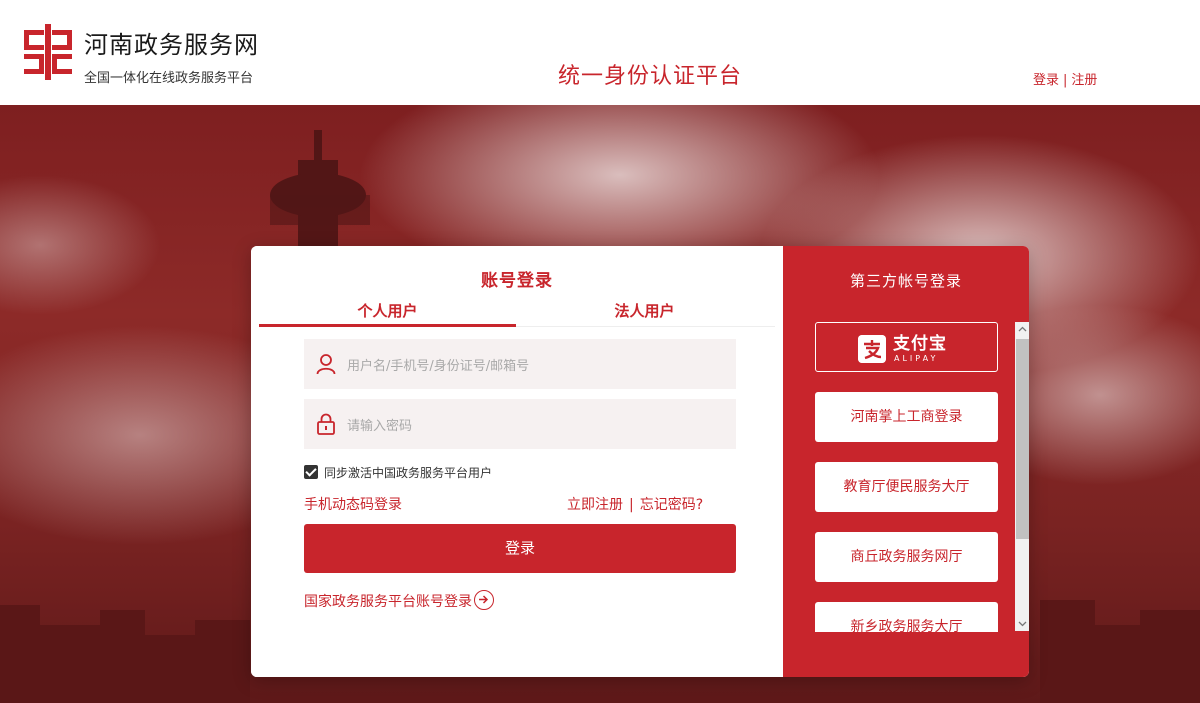  I want to click on alipay-login-button: 支付宝 ALIPAY, so click(906, 347).